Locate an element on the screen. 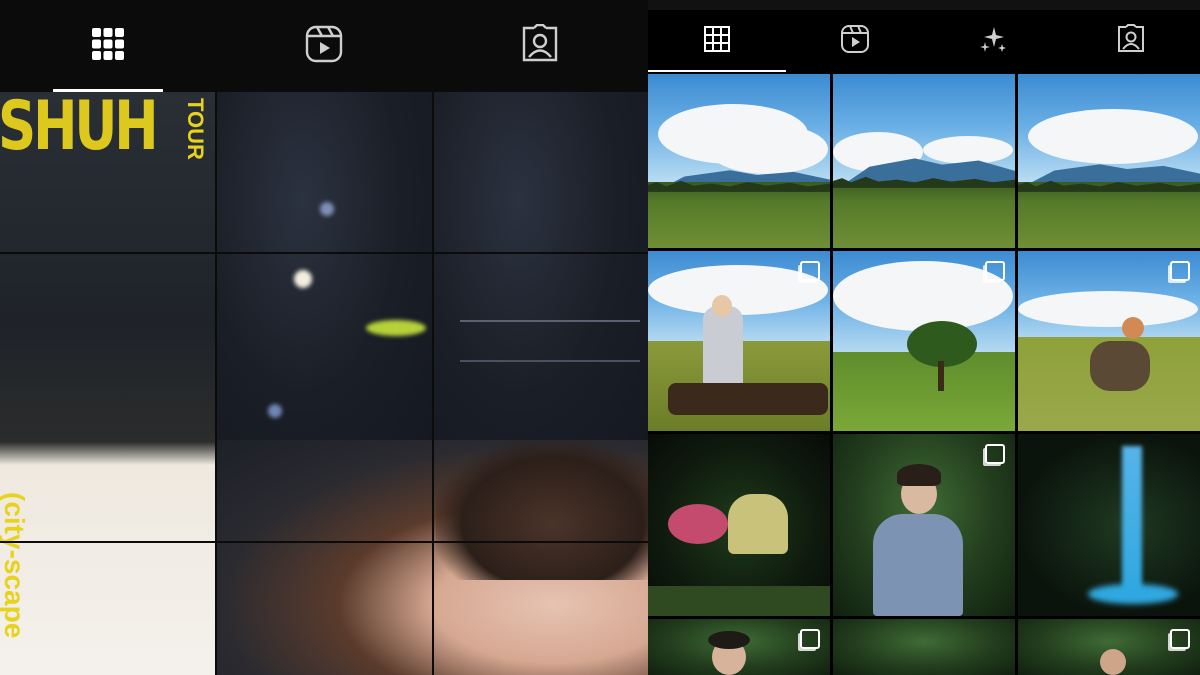 The height and width of the screenshot is (675, 1200). tree-trunk is located at coordinates (941, 376).